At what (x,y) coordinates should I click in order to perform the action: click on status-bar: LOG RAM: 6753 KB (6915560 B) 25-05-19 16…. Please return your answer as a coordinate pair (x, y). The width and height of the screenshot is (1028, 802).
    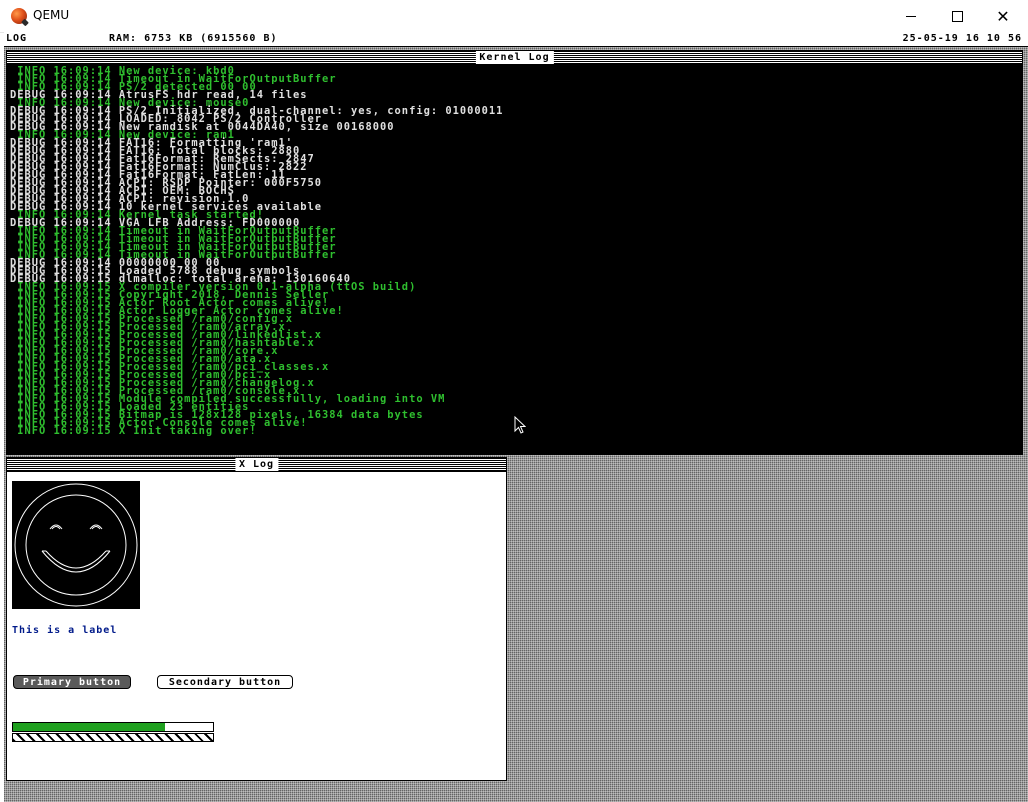
    Looking at the image, I should click on (516, 39).